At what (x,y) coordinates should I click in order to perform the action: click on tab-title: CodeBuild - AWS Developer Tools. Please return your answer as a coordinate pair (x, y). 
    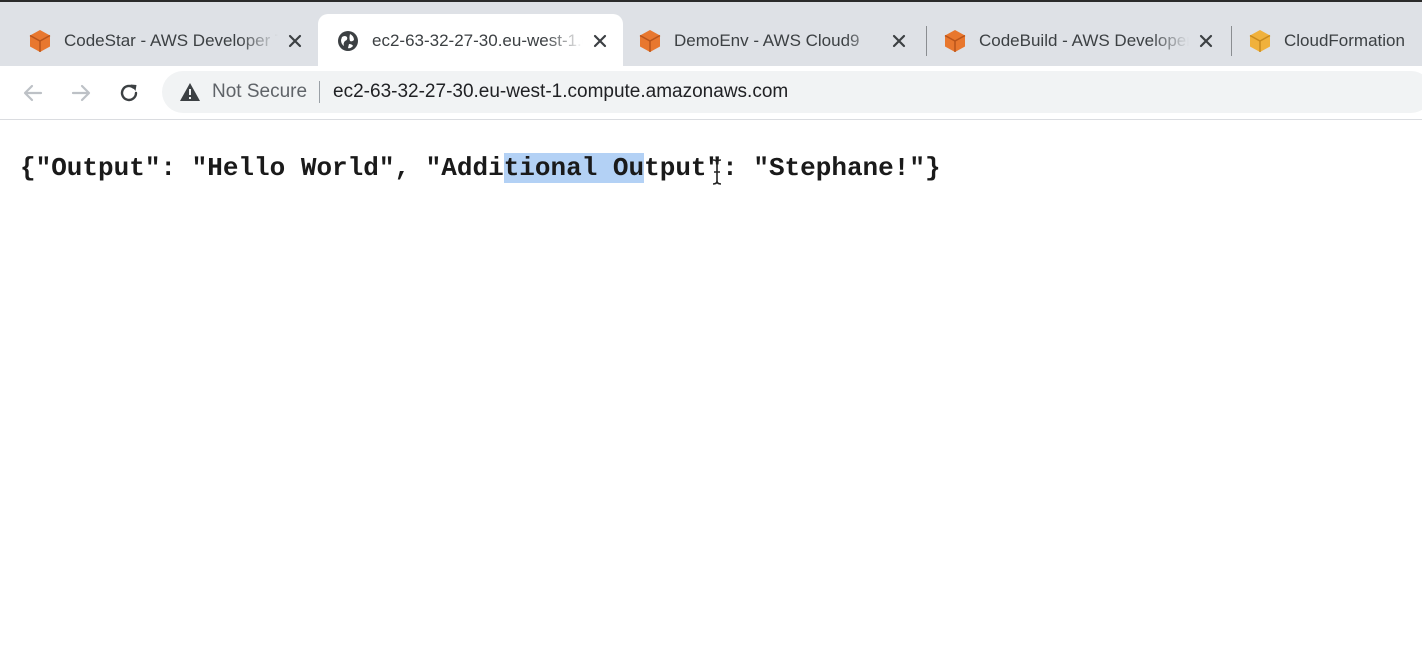
    Looking at the image, I should click on (1084, 40).